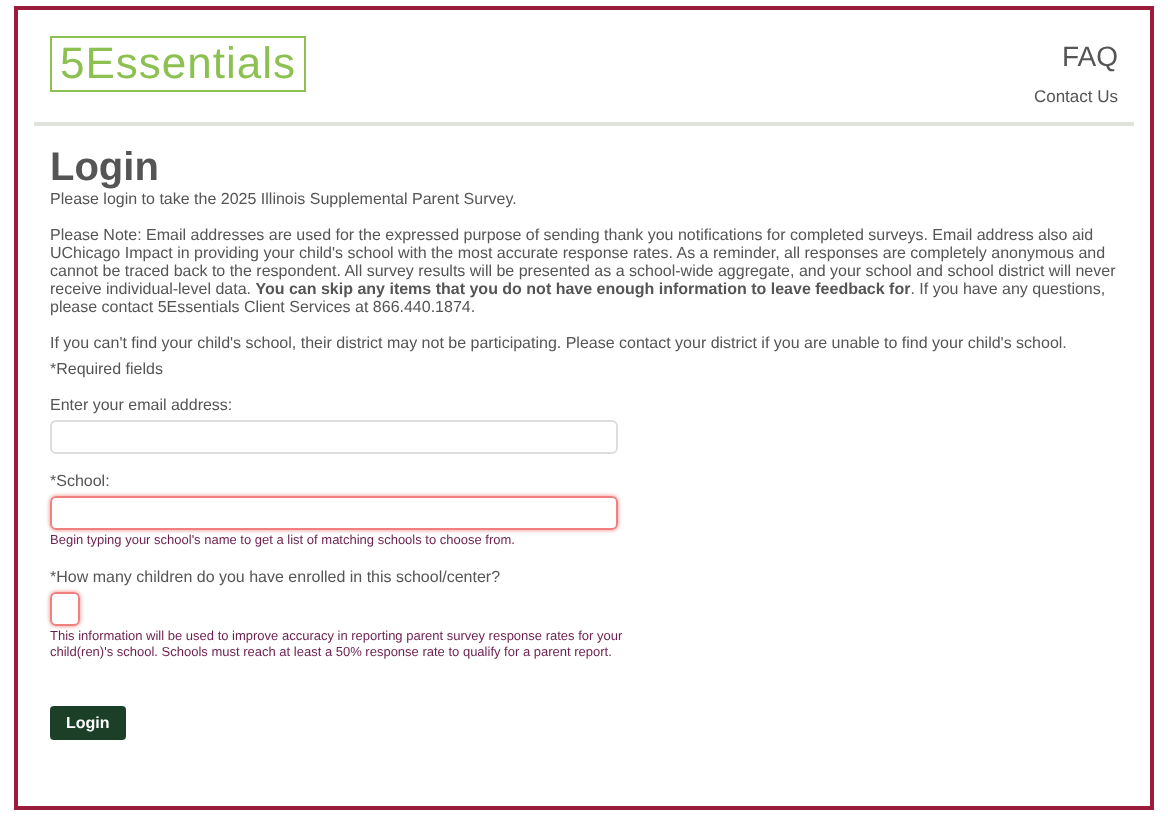 Image resolution: width=1168 pixels, height=822 pixels. What do you see at coordinates (1089, 56) in the screenshot?
I see `faq-link: FAQ` at bounding box center [1089, 56].